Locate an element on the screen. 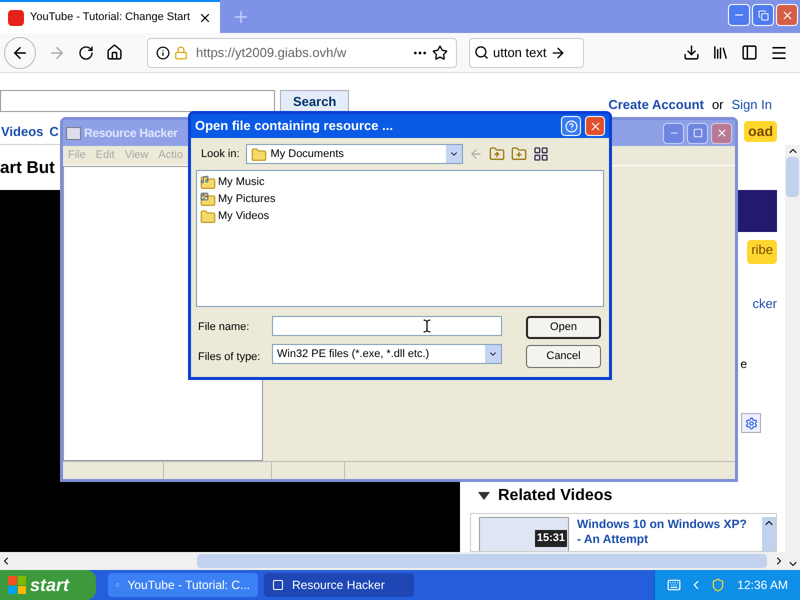  search-icon is located at coordinates (481, 52).